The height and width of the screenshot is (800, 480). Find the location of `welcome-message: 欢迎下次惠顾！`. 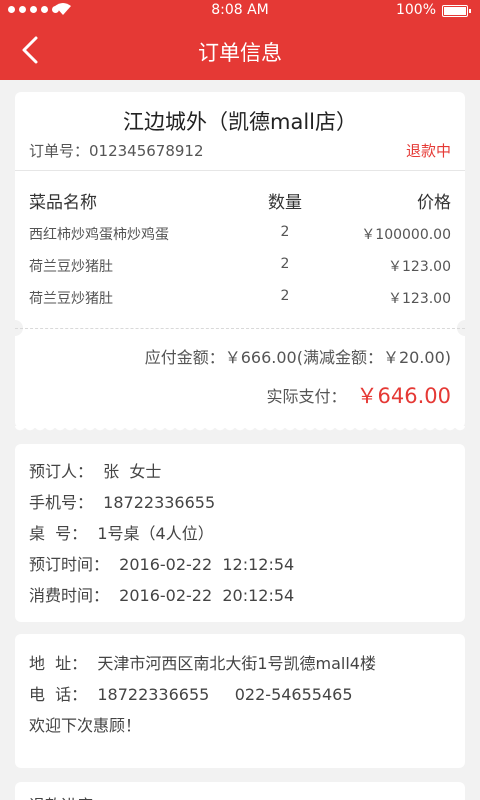

welcome-message: 欢迎下次惠顾！ is located at coordinates (85, 725).